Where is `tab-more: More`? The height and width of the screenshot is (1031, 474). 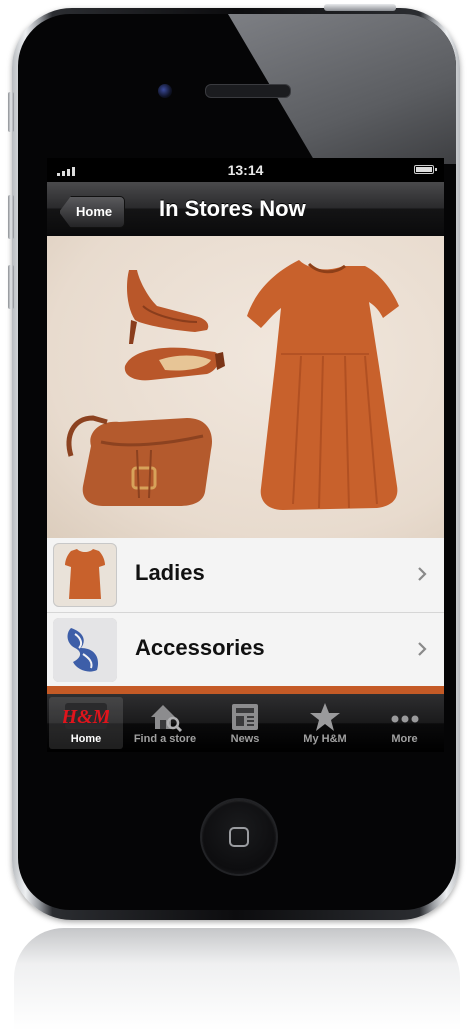 tab-more: More is located at coordinates (404, 723).